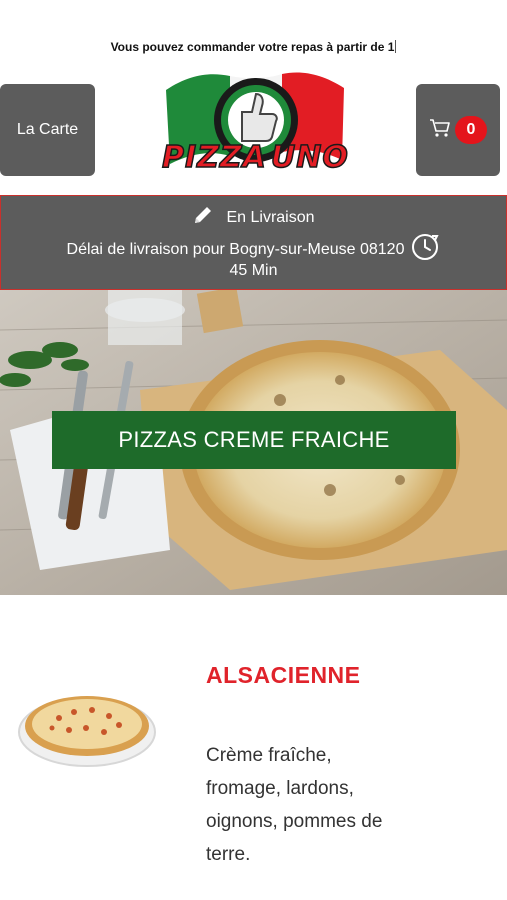 The image size is (507, 900). What do you see at coordinates (214, 157) in the screenshot?
I see `logo-text-left: PIZZA` at bounding box center [214, 157].